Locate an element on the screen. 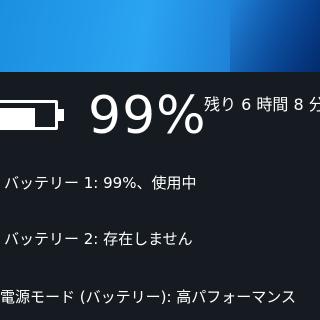  battery-full-icon is located at coordinates (33, 118).